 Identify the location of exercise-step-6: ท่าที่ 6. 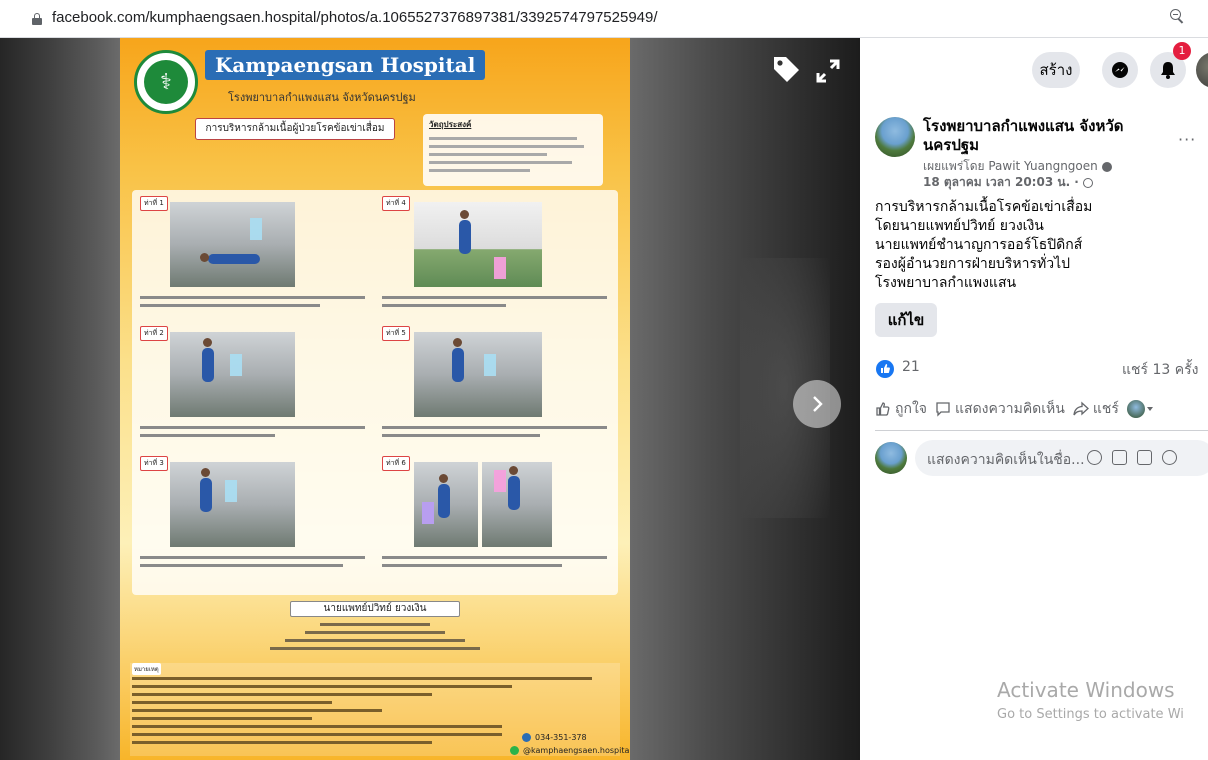
(497, 520).